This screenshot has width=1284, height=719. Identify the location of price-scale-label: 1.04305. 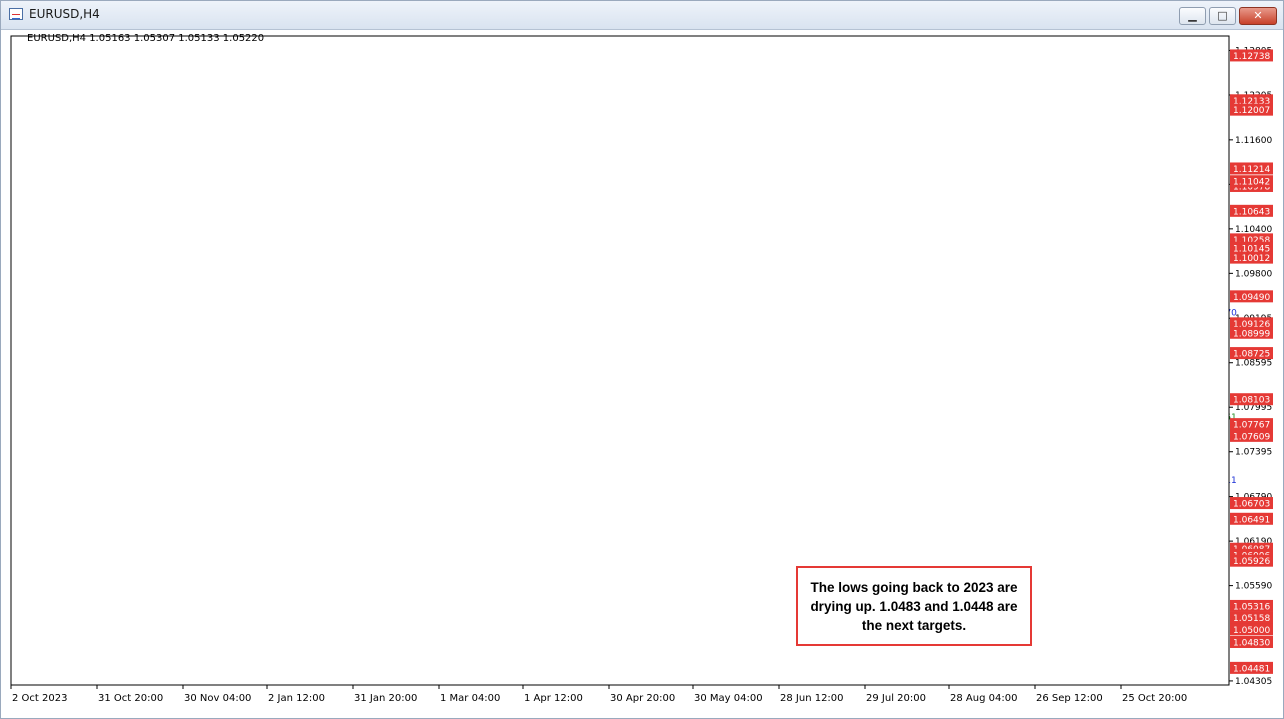
(1253, 682).